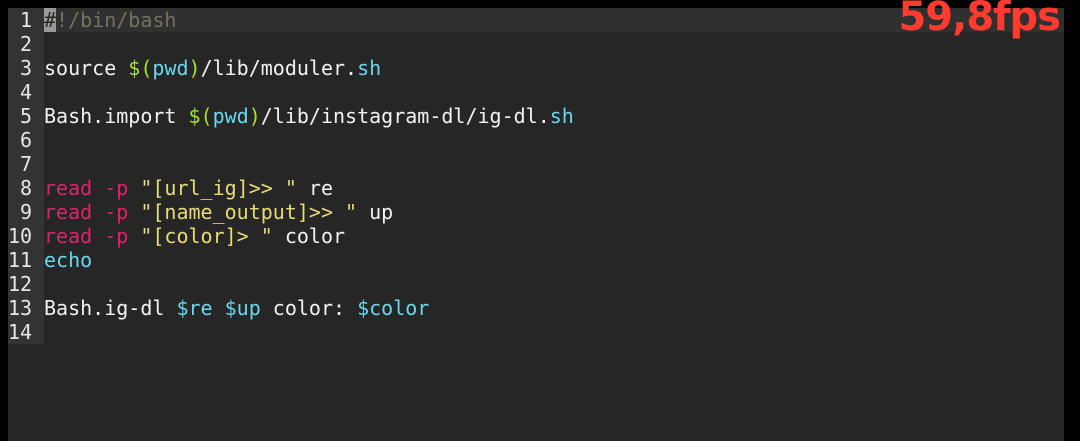 The width and height of the screenshot is (1080, 441). What do you see at coordinates (536, 212) in the screenshot?
I see `code-line: 9 read -p "[name_output]>> " up` at bounding box center [536, 212].